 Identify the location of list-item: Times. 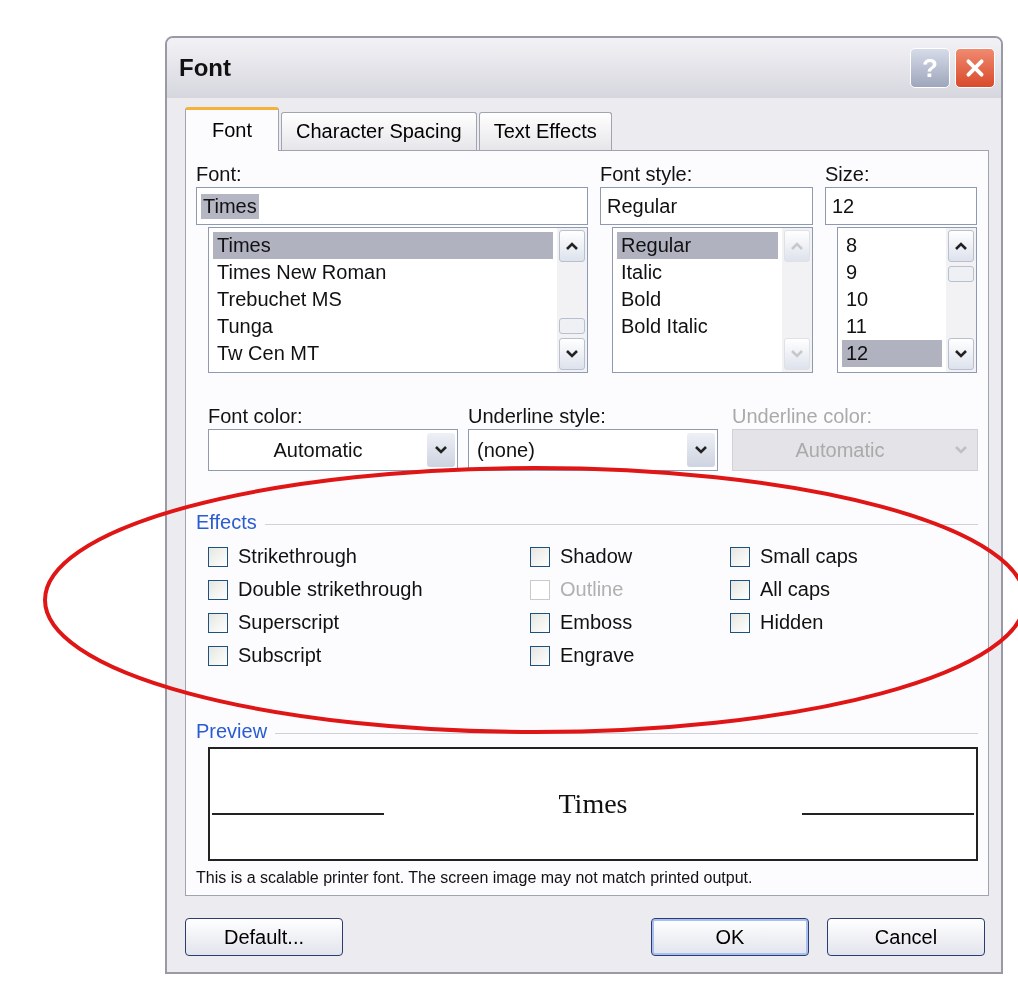
(383, 245).